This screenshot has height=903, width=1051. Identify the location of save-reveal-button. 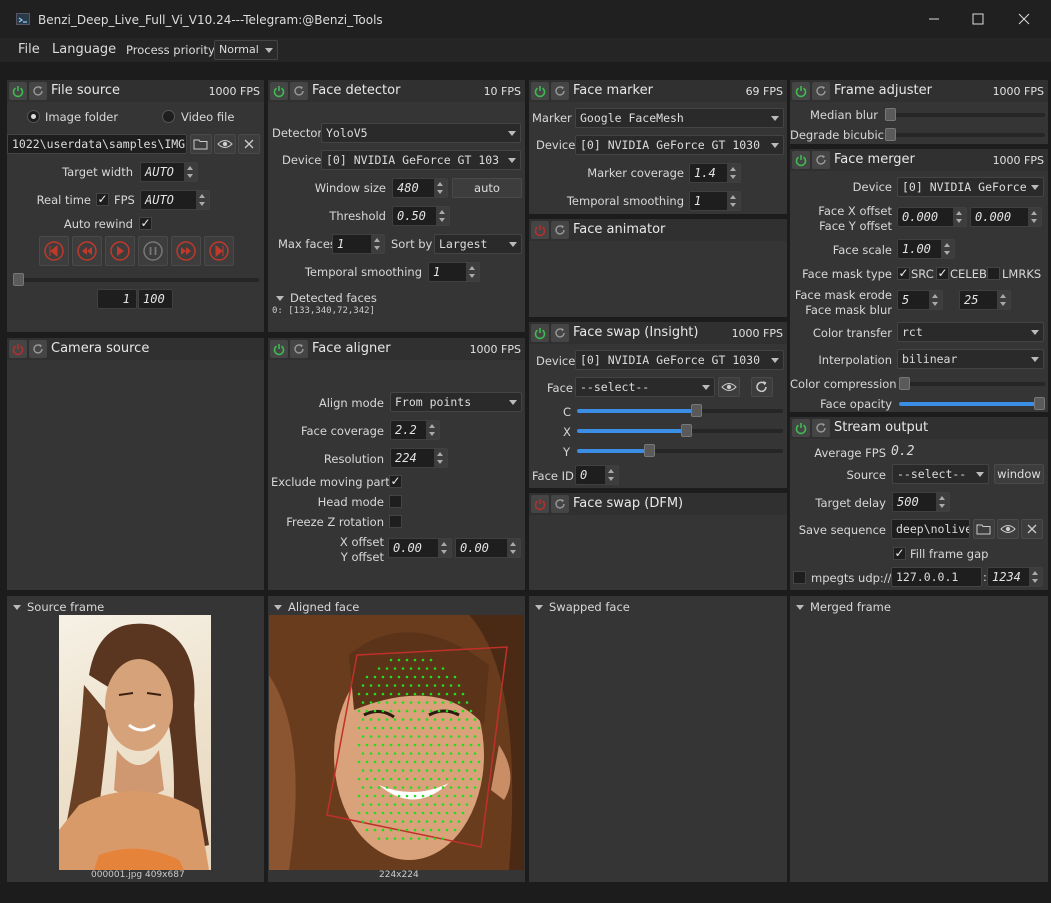
(1008, 529).